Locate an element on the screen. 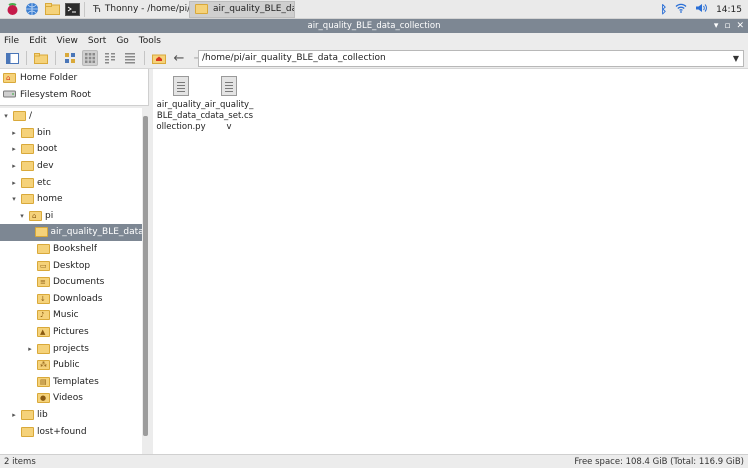 This screenshot has width=748, height=468. folder-icon: ▲ is located at coordinates (43, 332).